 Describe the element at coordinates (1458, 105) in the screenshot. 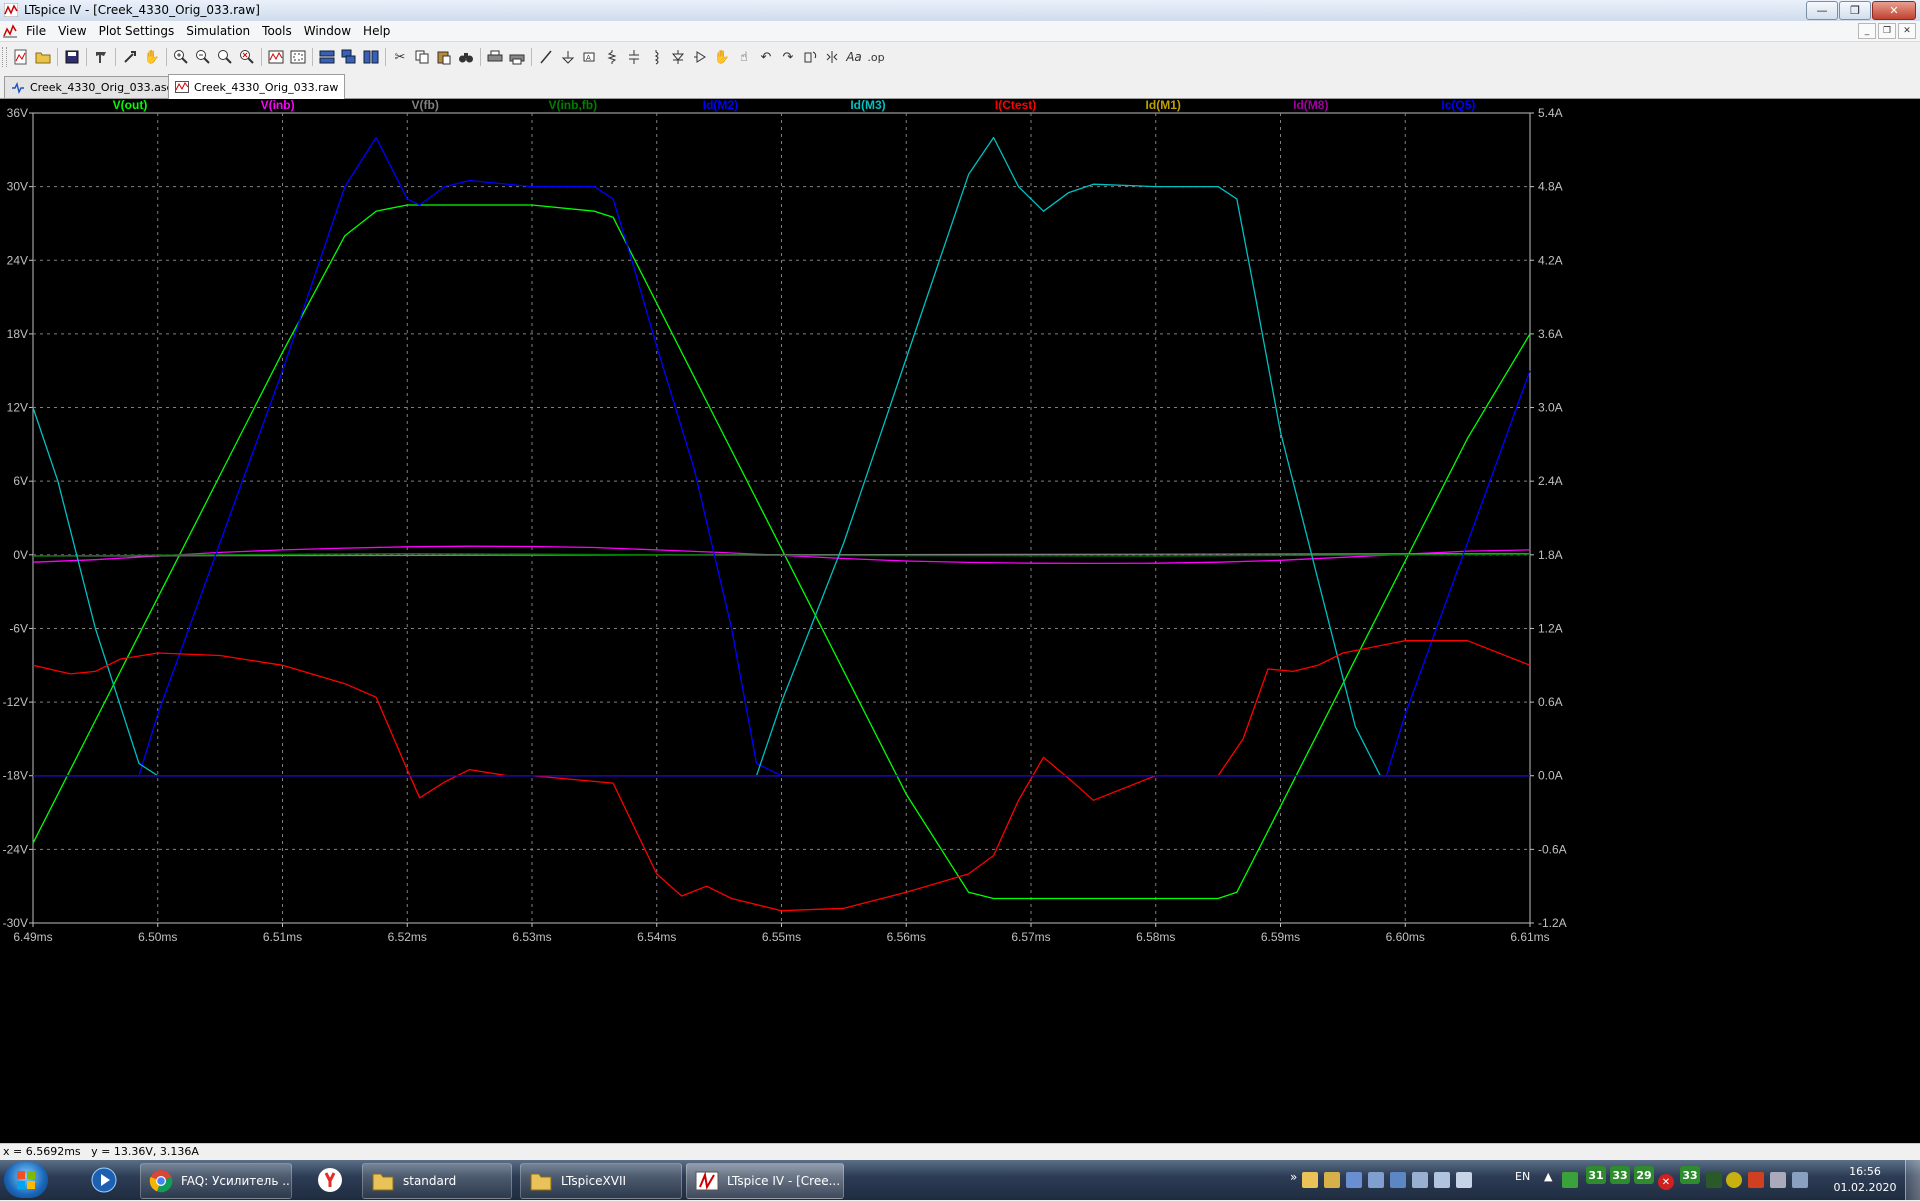

I see `legend-ic-q5-: Ic(Q5)` at that location.